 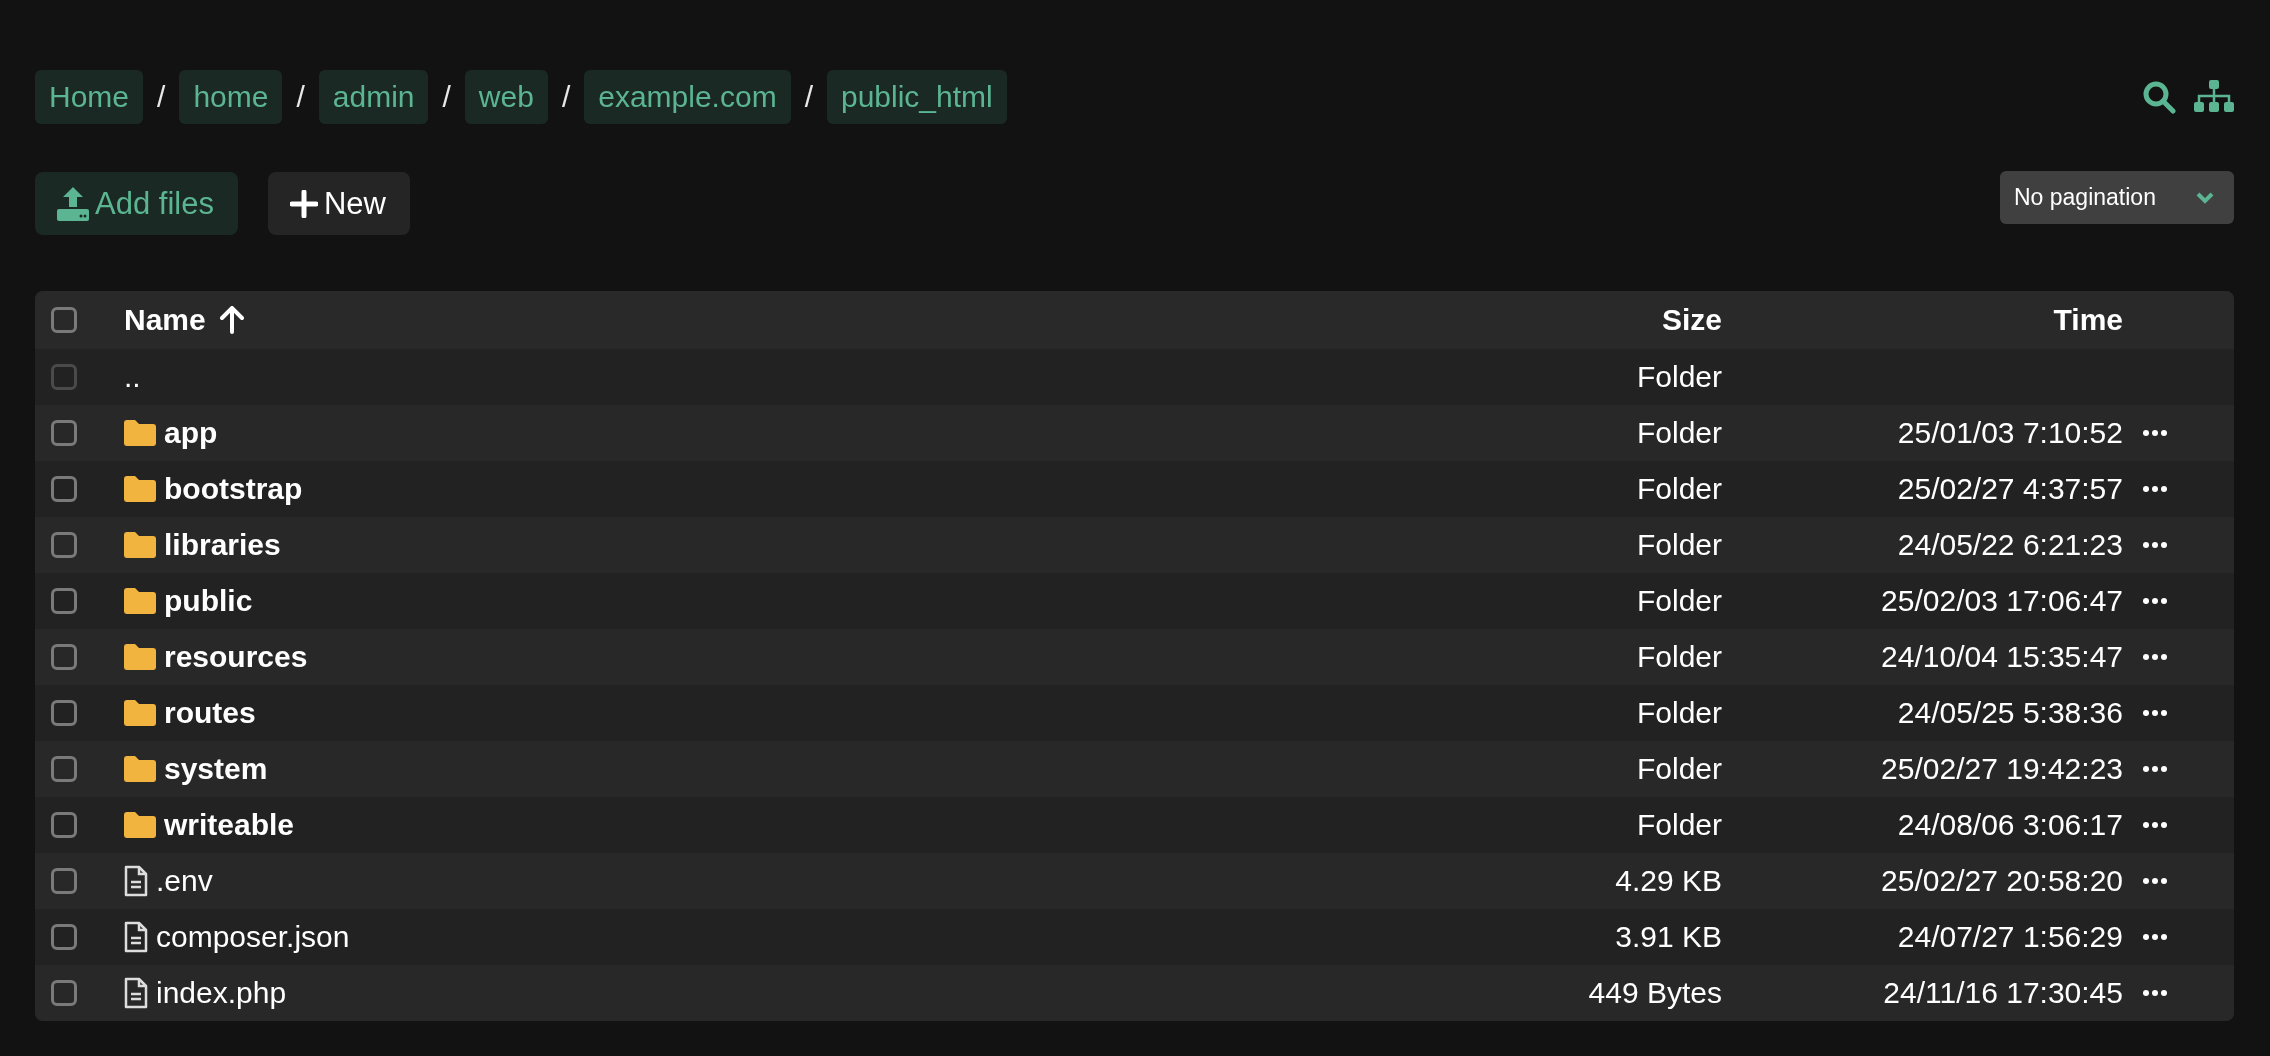 What do you see at coordinates (1668, 937) in the screenshot?
I see `file-size: 3.91 KB` at bounding box center [1668, 937].